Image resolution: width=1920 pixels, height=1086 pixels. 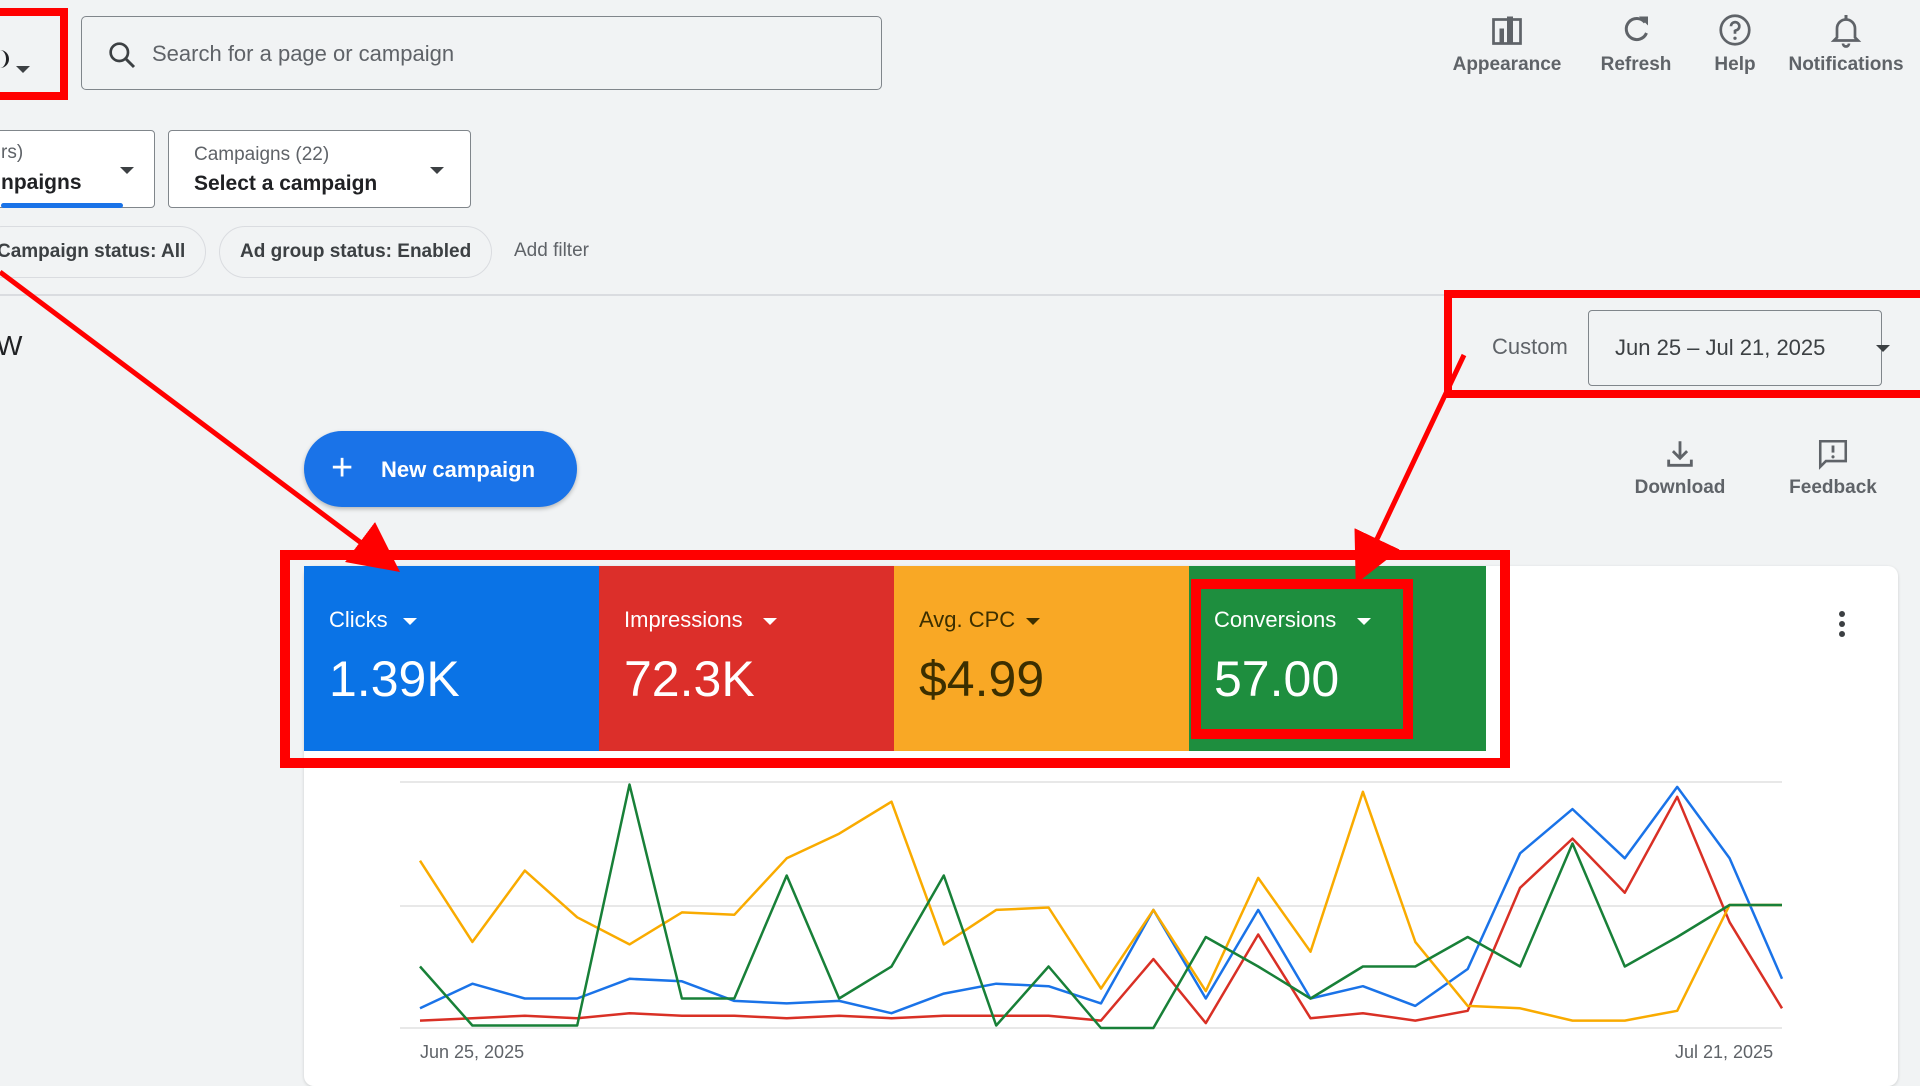 I want to click on arrow-to-metrics, so click(x=200, y=421).